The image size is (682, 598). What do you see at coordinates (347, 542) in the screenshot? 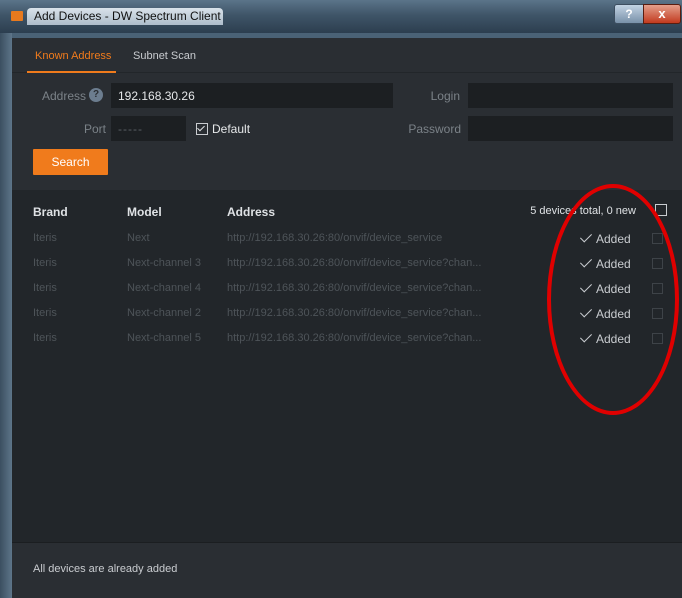
I see `footer-divider` at bounding box center [347, 542].